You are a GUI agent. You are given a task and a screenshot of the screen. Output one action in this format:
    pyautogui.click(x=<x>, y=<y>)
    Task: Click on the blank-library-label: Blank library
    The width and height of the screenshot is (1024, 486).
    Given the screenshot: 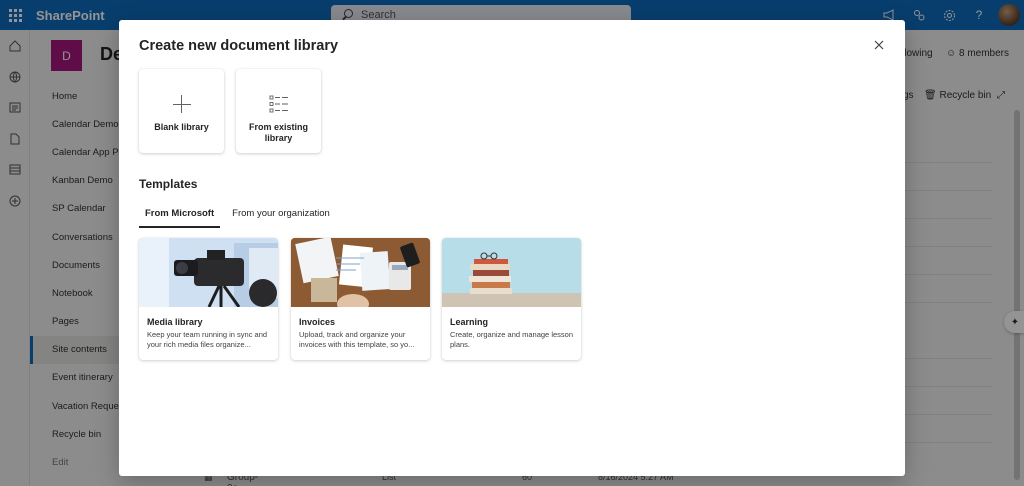 What is the action you would take?
    pyautogui.click(x=181, y=127)
    